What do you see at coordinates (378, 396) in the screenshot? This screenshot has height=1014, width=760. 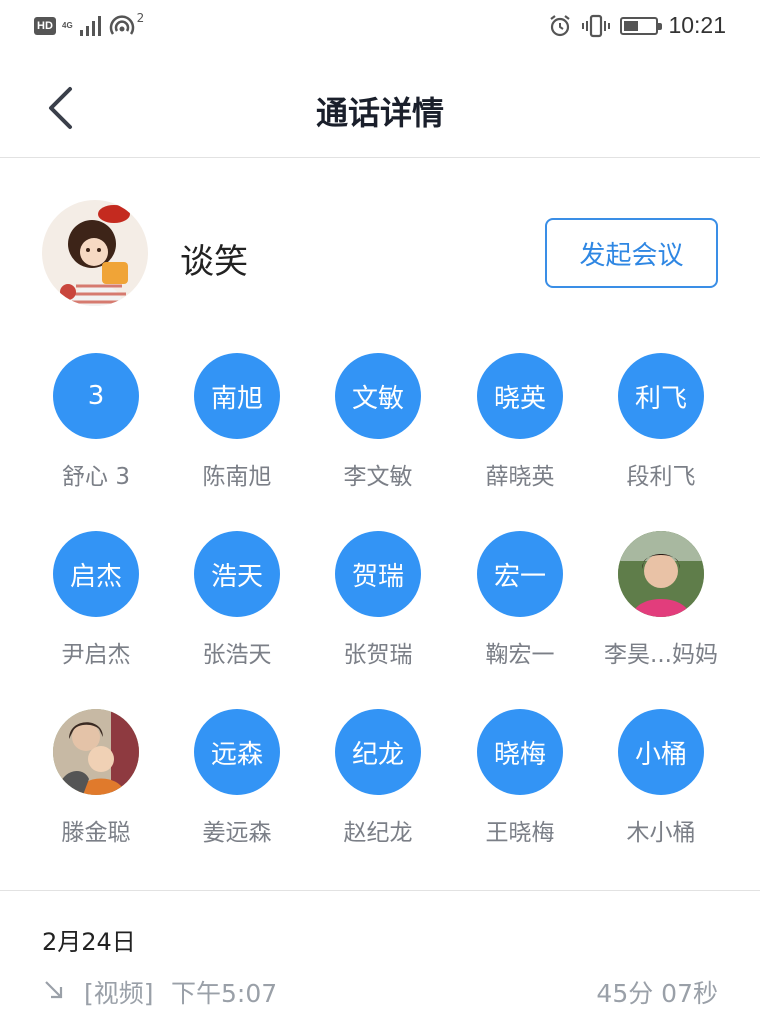 I see `member-initials: 文敏` at bounding box center [378, 396].